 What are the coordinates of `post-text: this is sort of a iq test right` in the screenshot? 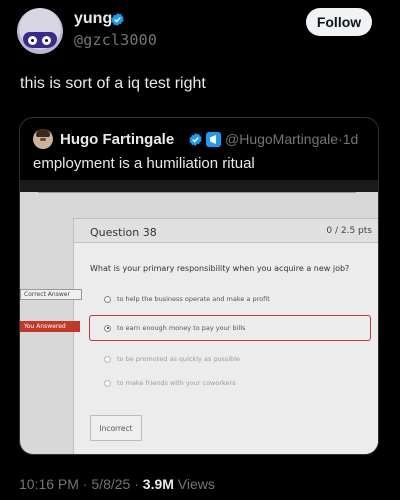 It's located at (113, 83).